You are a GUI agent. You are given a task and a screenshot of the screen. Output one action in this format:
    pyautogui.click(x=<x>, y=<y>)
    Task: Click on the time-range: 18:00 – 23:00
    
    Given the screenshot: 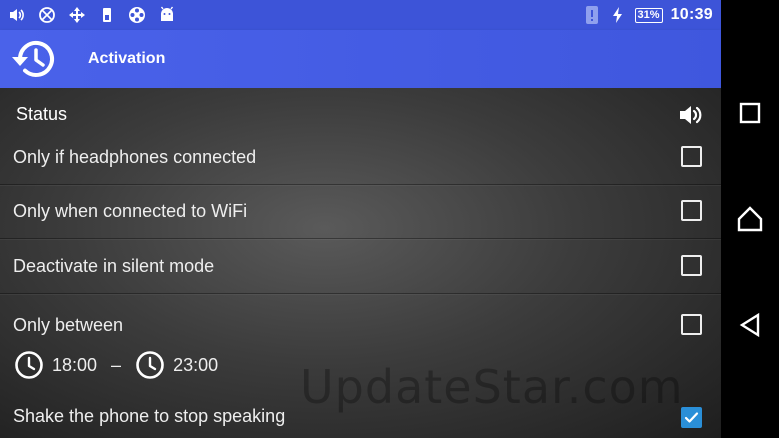 What is the action you would take?
    pyautogui.click(x=116, y=365)
    